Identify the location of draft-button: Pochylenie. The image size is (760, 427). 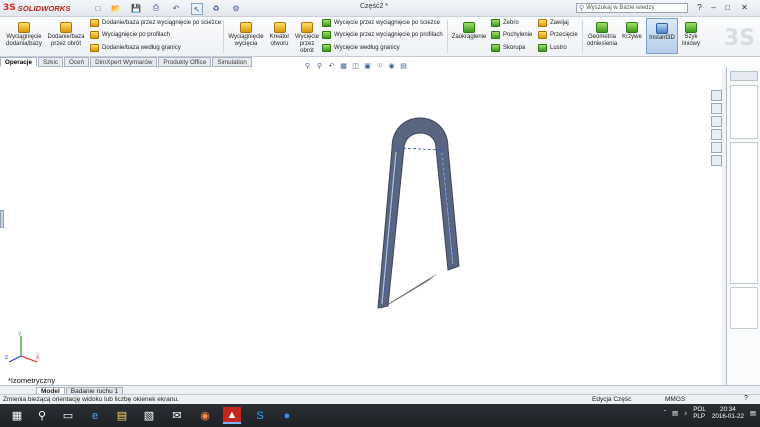
(511, 35).